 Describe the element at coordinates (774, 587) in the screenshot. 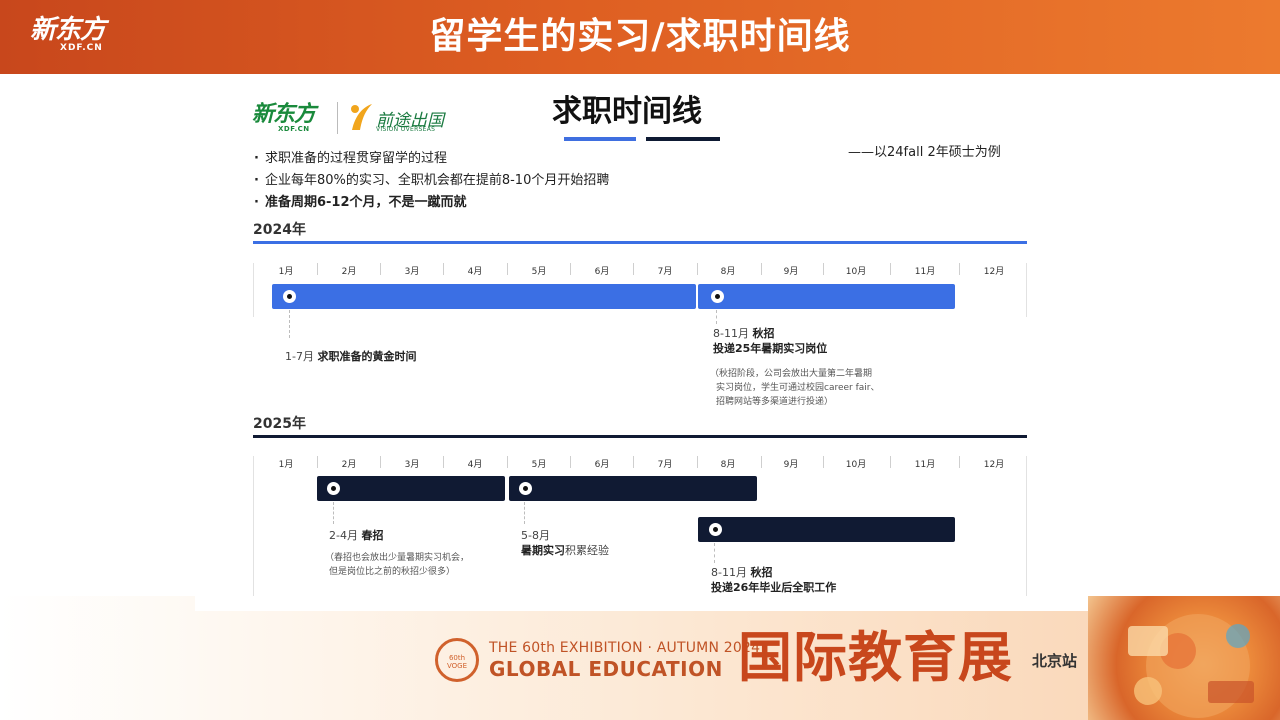

I see `event-detail: 投递26年毕业后全职工作` at that location.